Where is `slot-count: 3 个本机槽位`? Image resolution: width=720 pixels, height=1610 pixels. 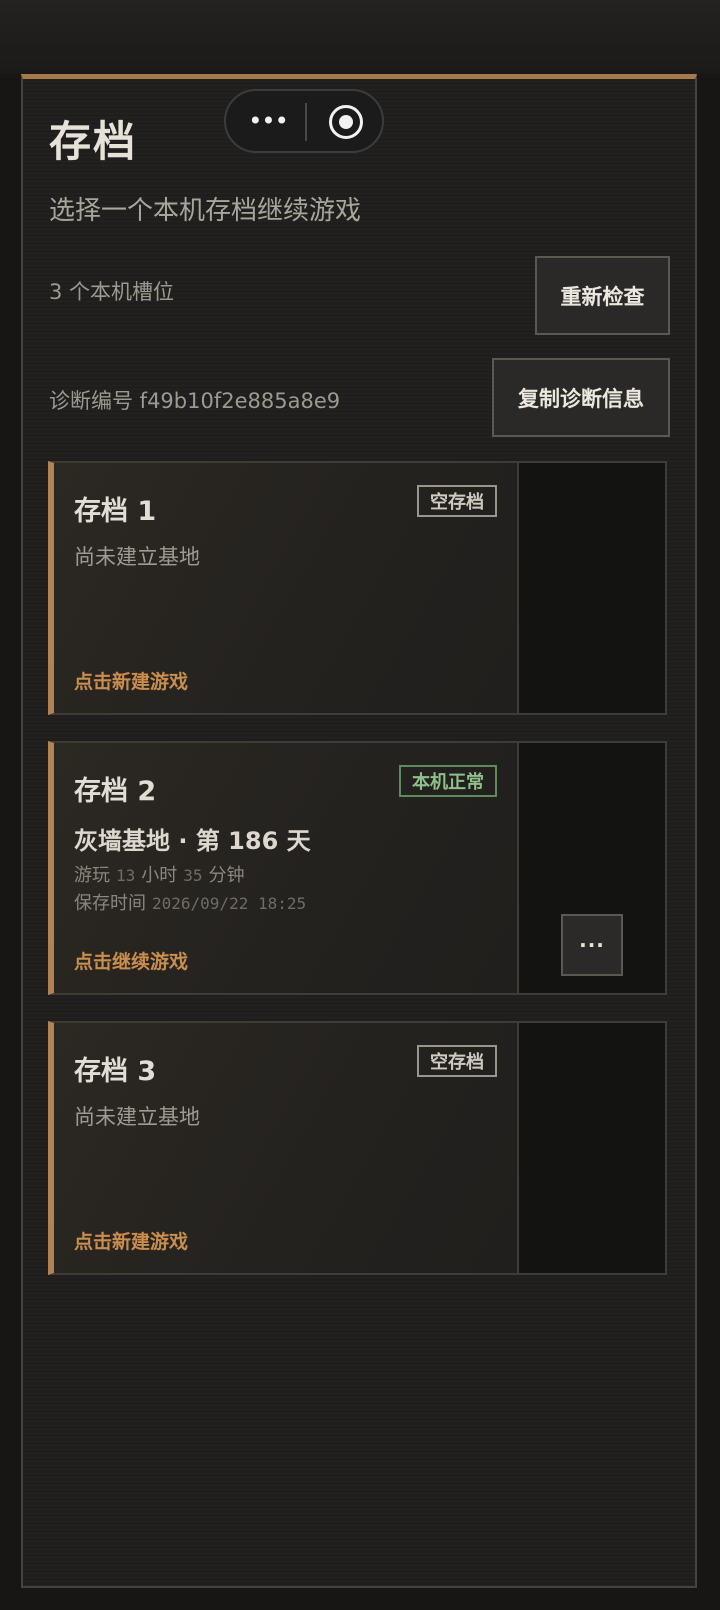 slot-count: 3 个本机槽位 is located at coordinates (112, 292).